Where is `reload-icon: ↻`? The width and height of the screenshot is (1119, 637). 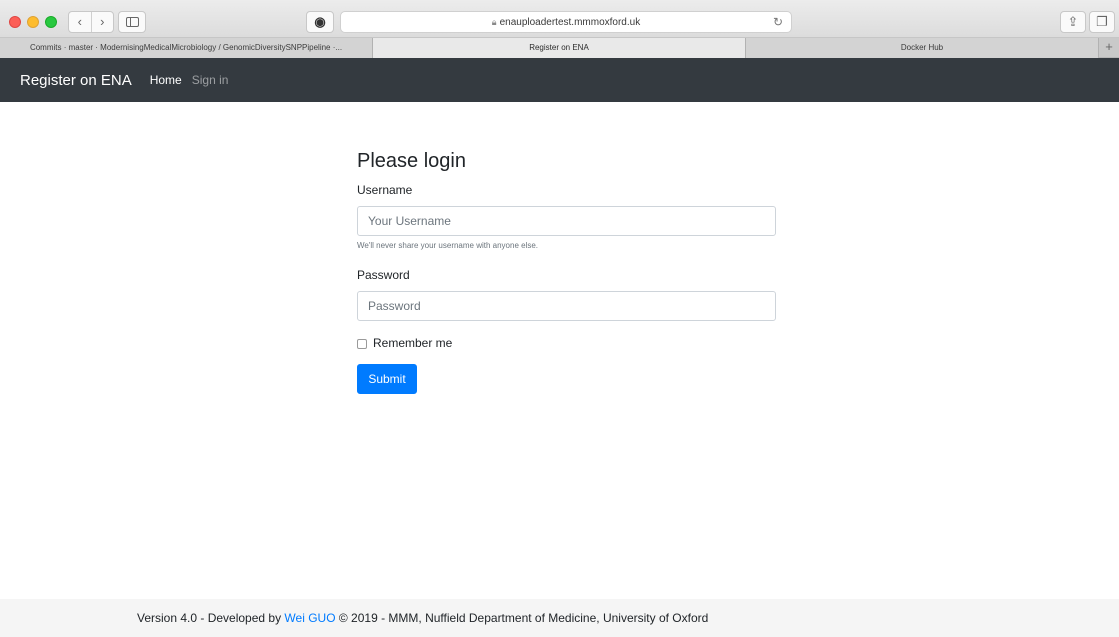 reload-icon: ↻ is located at coordinates (778, 22).